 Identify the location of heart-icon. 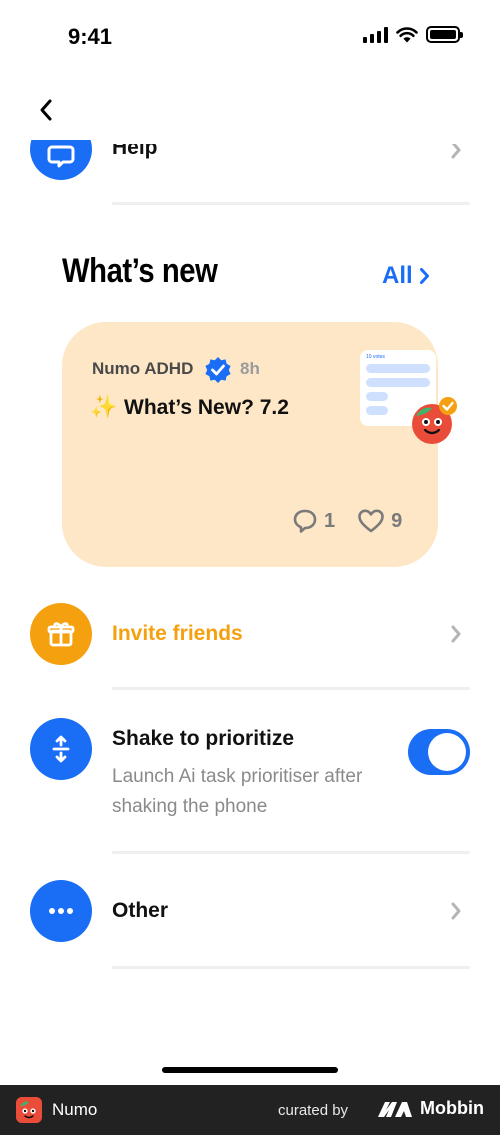
(371, 521).